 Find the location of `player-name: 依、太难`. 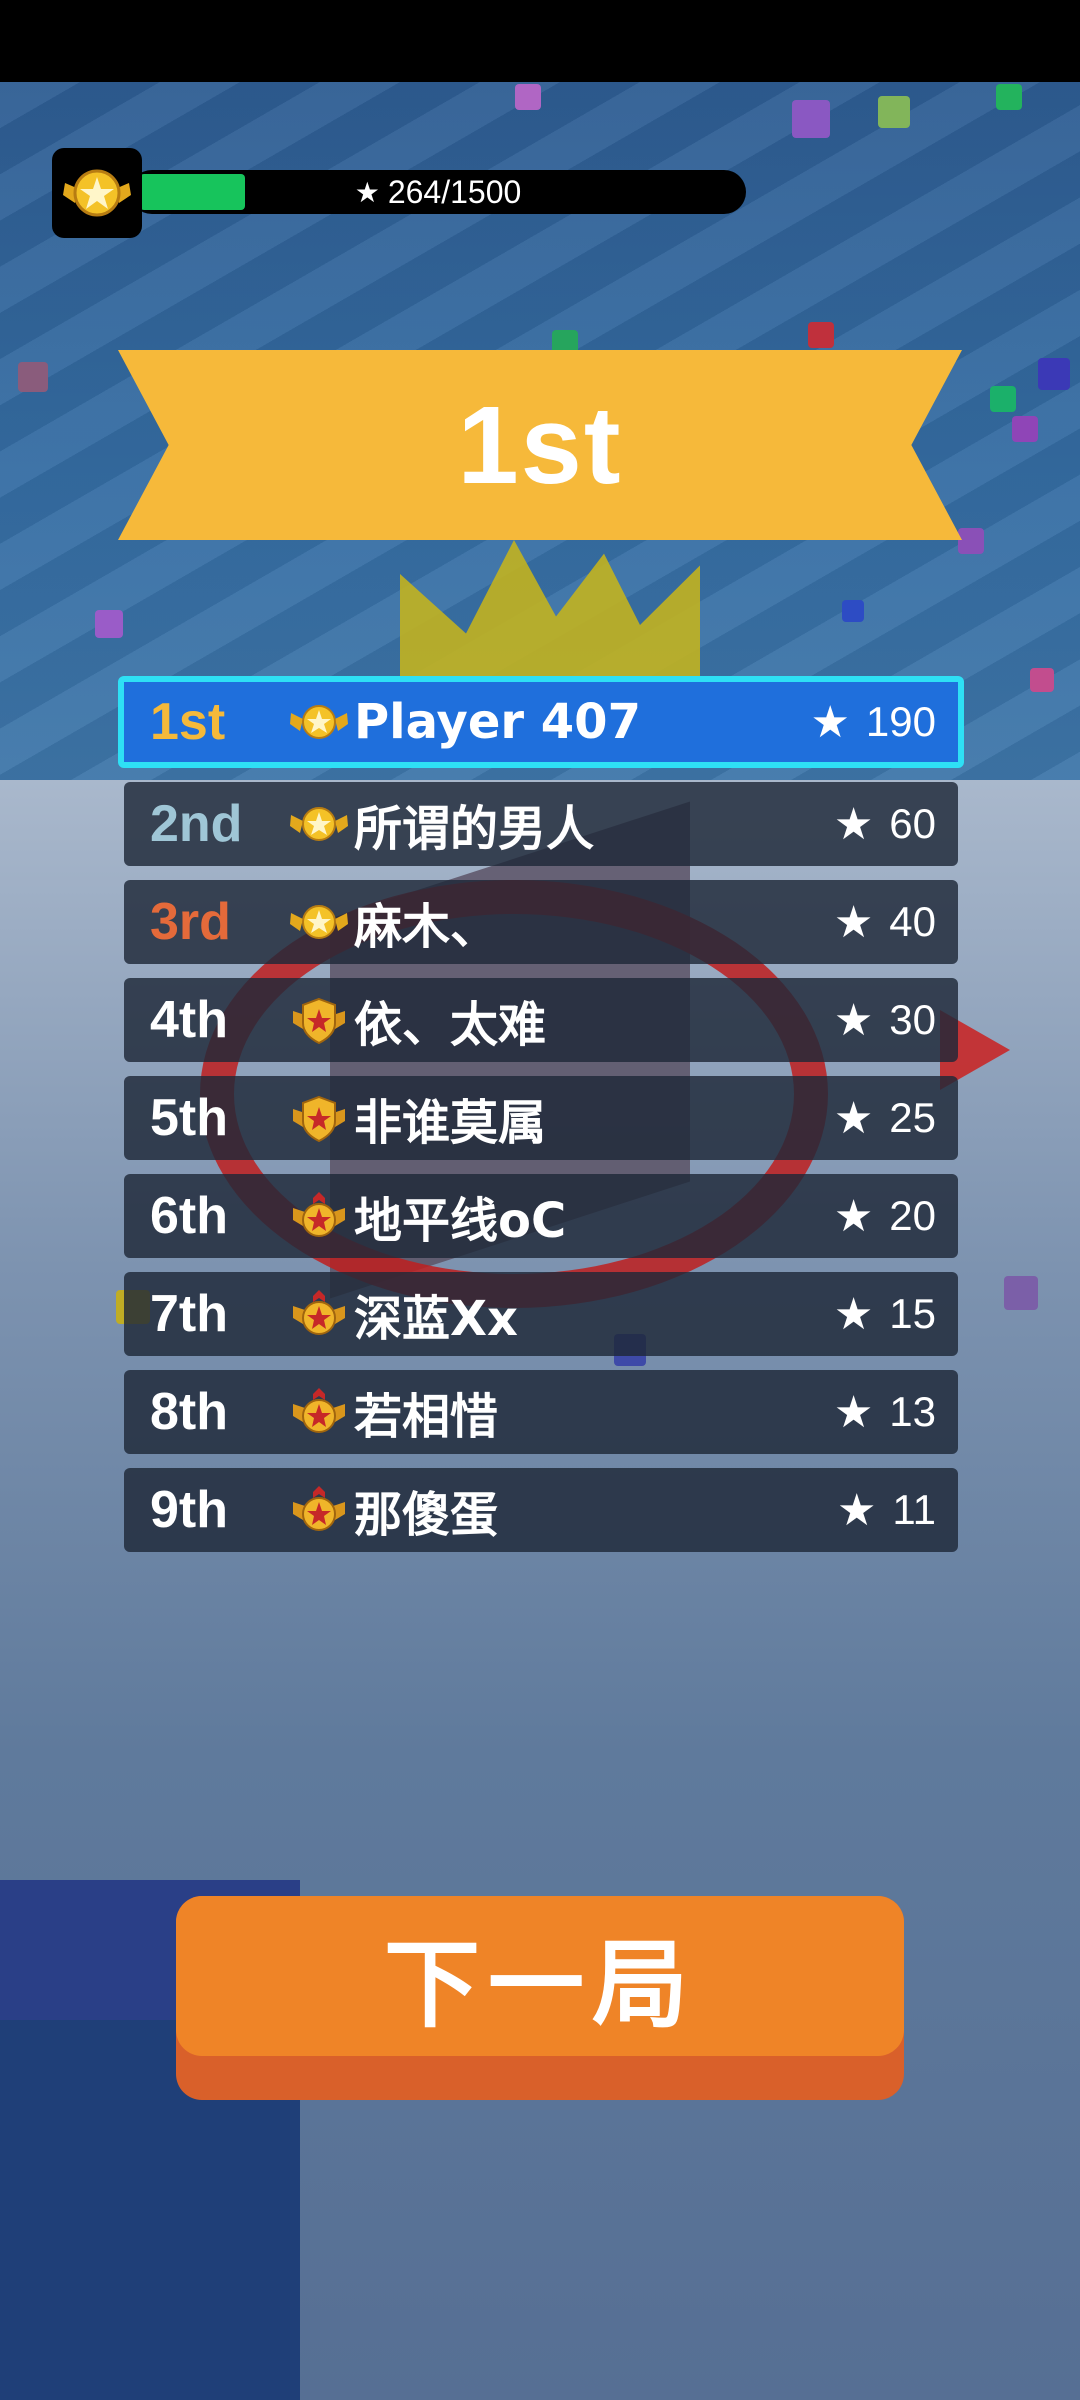

player-name: 依、太难 is located at coordinates (450, 1025).